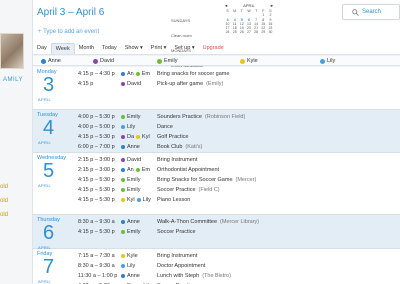 The height and width of the screenshot is (284, 400). What do you see at coordinates (227, 32) in the screenshot?
I see `mini-calendar-day: 24` at bounding box center [227, 32].